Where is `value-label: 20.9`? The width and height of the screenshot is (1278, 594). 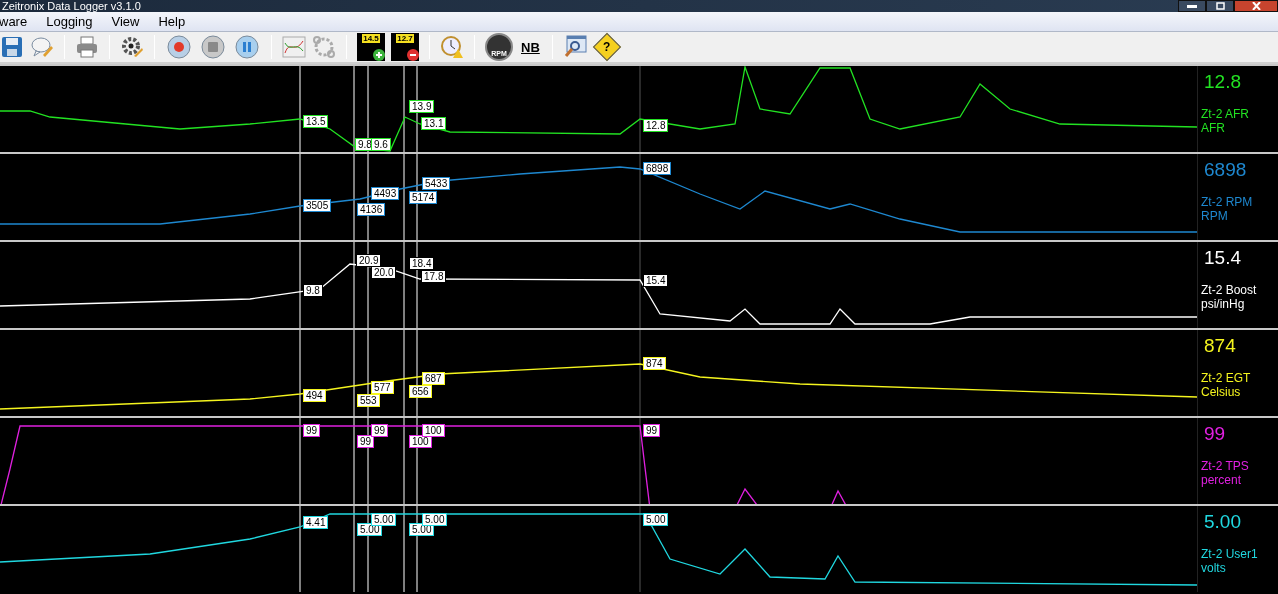 value-label: 20.9 is located at coordinates (369, 260).